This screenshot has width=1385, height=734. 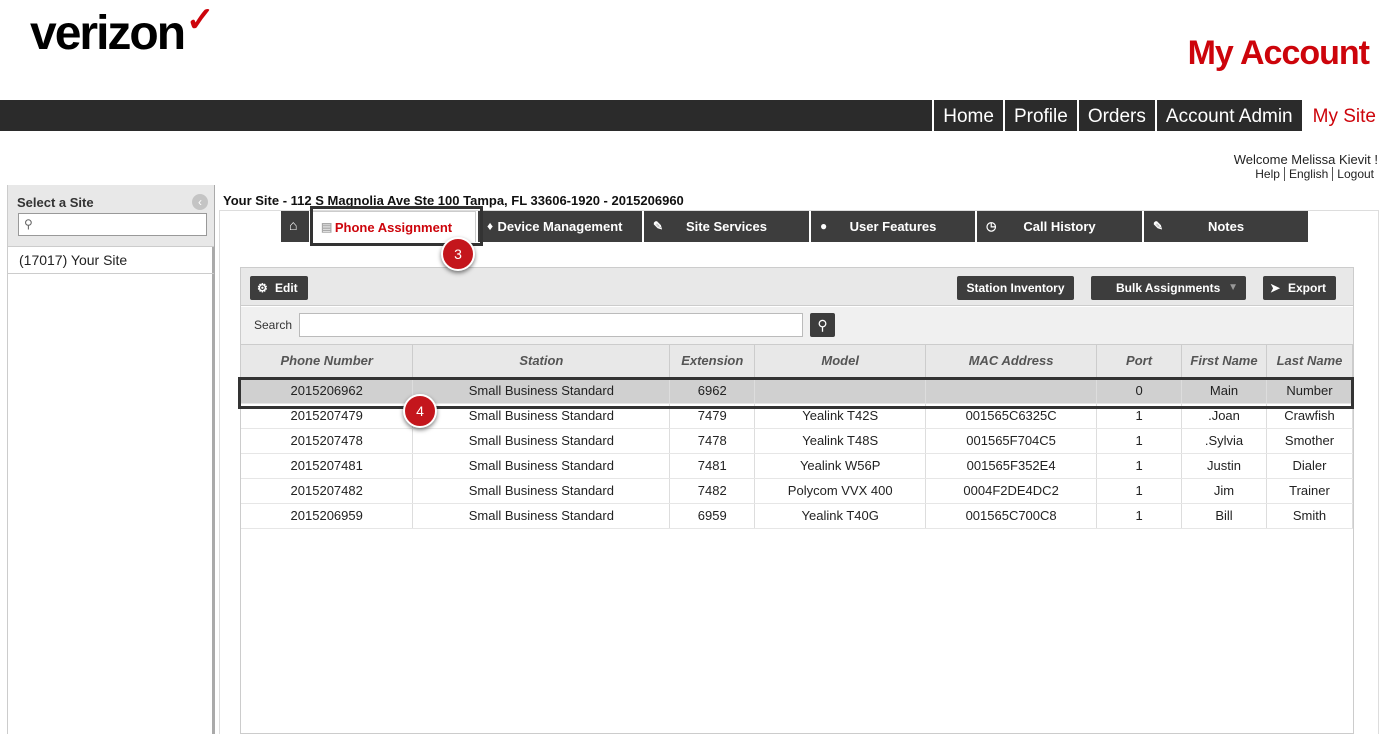 I want to click on share-arrow-icon: ➤, so click(x=1275, y=288).